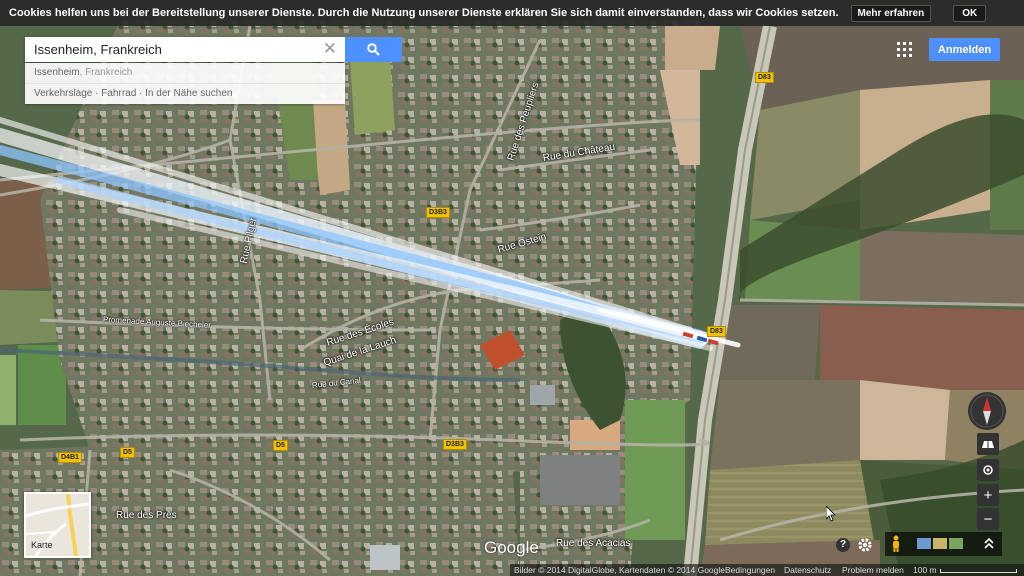 The image size is (1024, 576). What do you see at coordinates (873, 570) in the screenshot?
I see `report-problem-link: Problem melden` at bounding box center [873, 570].